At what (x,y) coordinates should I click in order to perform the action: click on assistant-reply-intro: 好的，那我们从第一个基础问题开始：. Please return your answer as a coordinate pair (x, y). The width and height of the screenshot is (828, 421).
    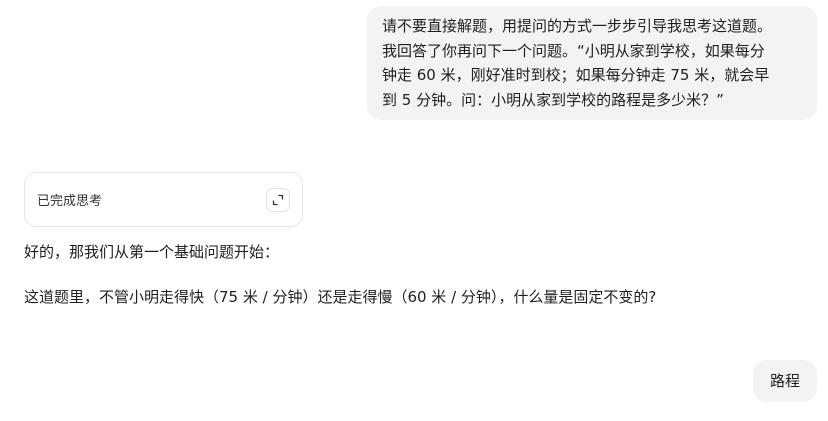
    Looking at the image, I should click on (152, 252).